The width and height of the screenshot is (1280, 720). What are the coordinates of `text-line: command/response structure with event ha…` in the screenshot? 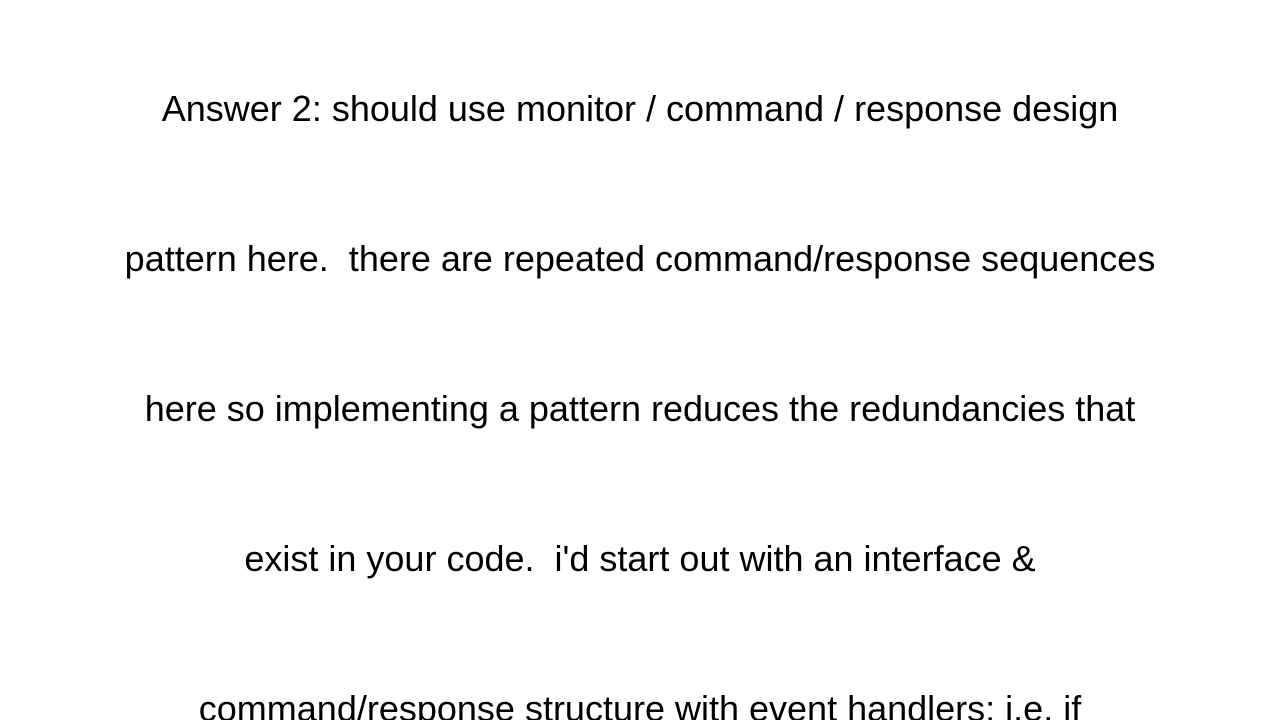 It's located at (640, 704).